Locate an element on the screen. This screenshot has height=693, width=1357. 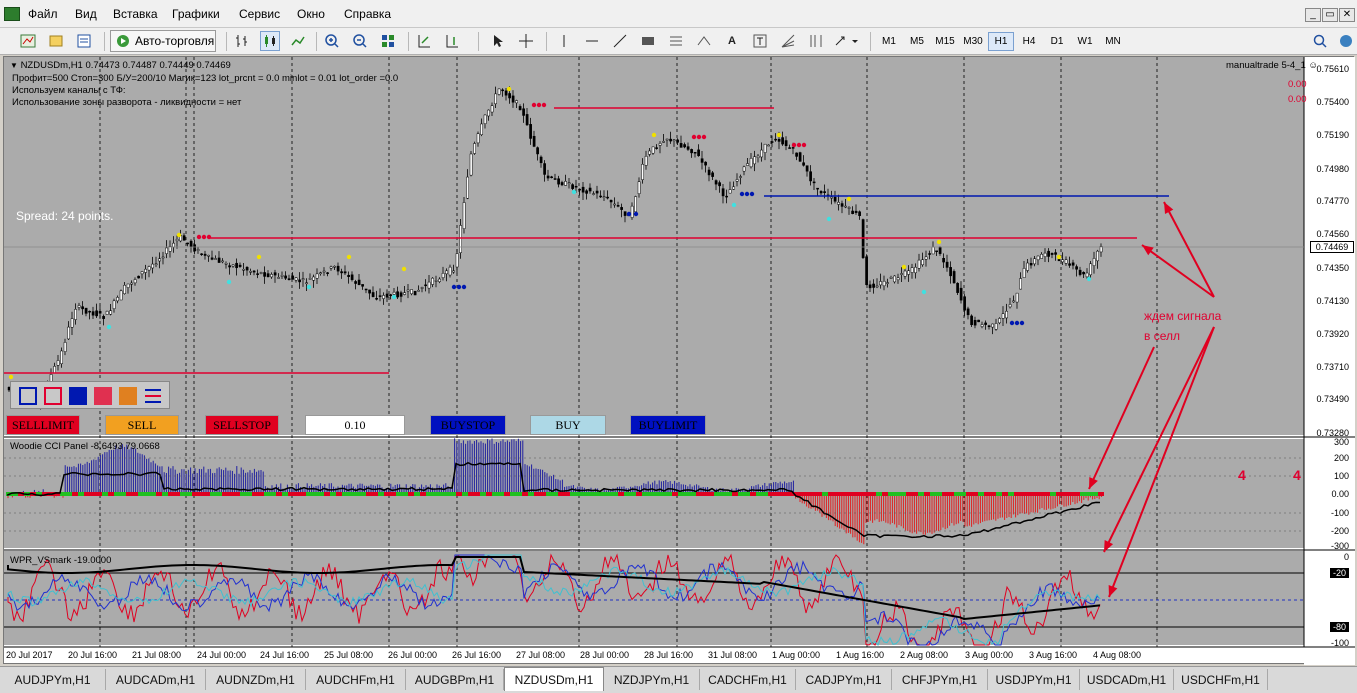
tf-h1: H1 is located at coordinates (1001, 41).